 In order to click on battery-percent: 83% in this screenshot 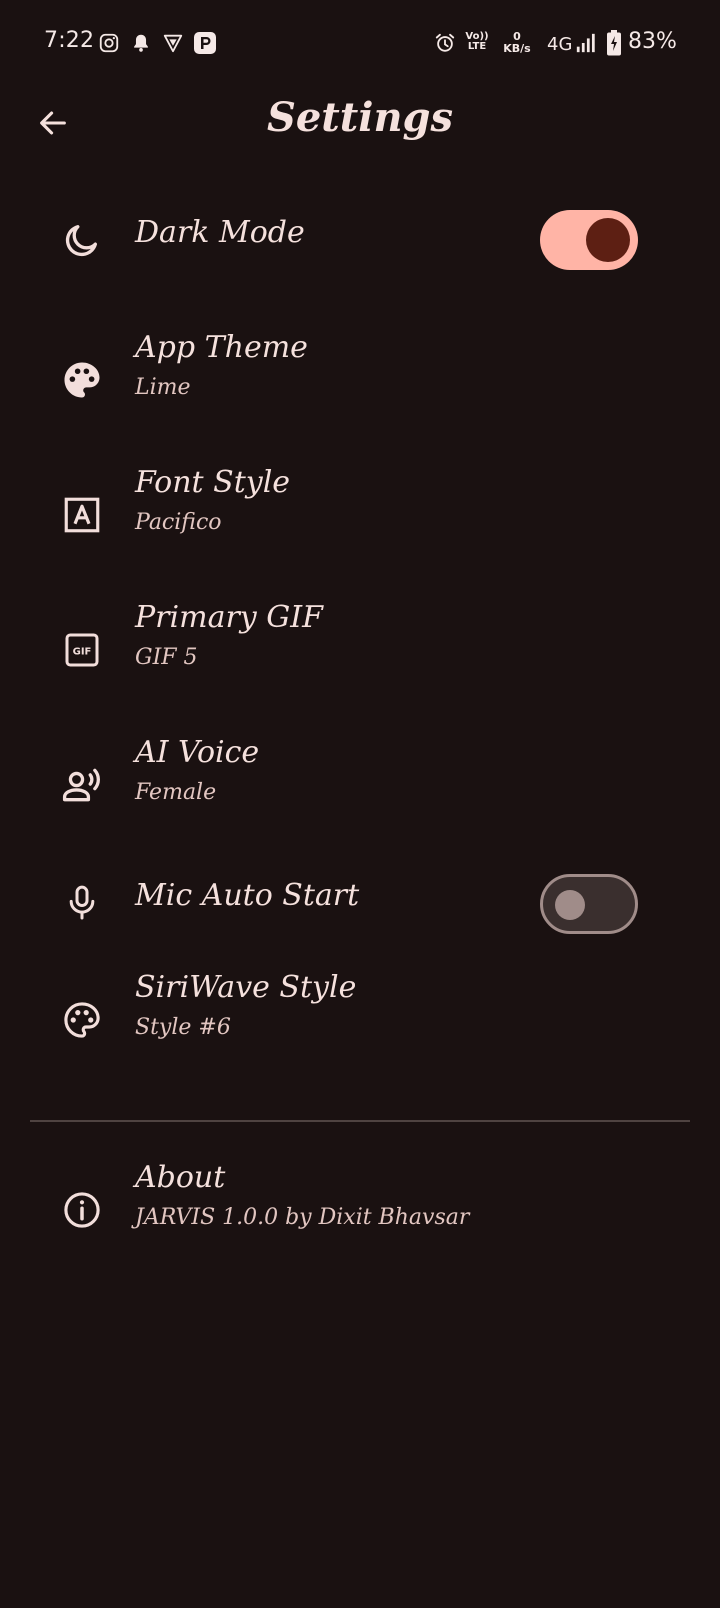, I will do `click(652, 41)`.